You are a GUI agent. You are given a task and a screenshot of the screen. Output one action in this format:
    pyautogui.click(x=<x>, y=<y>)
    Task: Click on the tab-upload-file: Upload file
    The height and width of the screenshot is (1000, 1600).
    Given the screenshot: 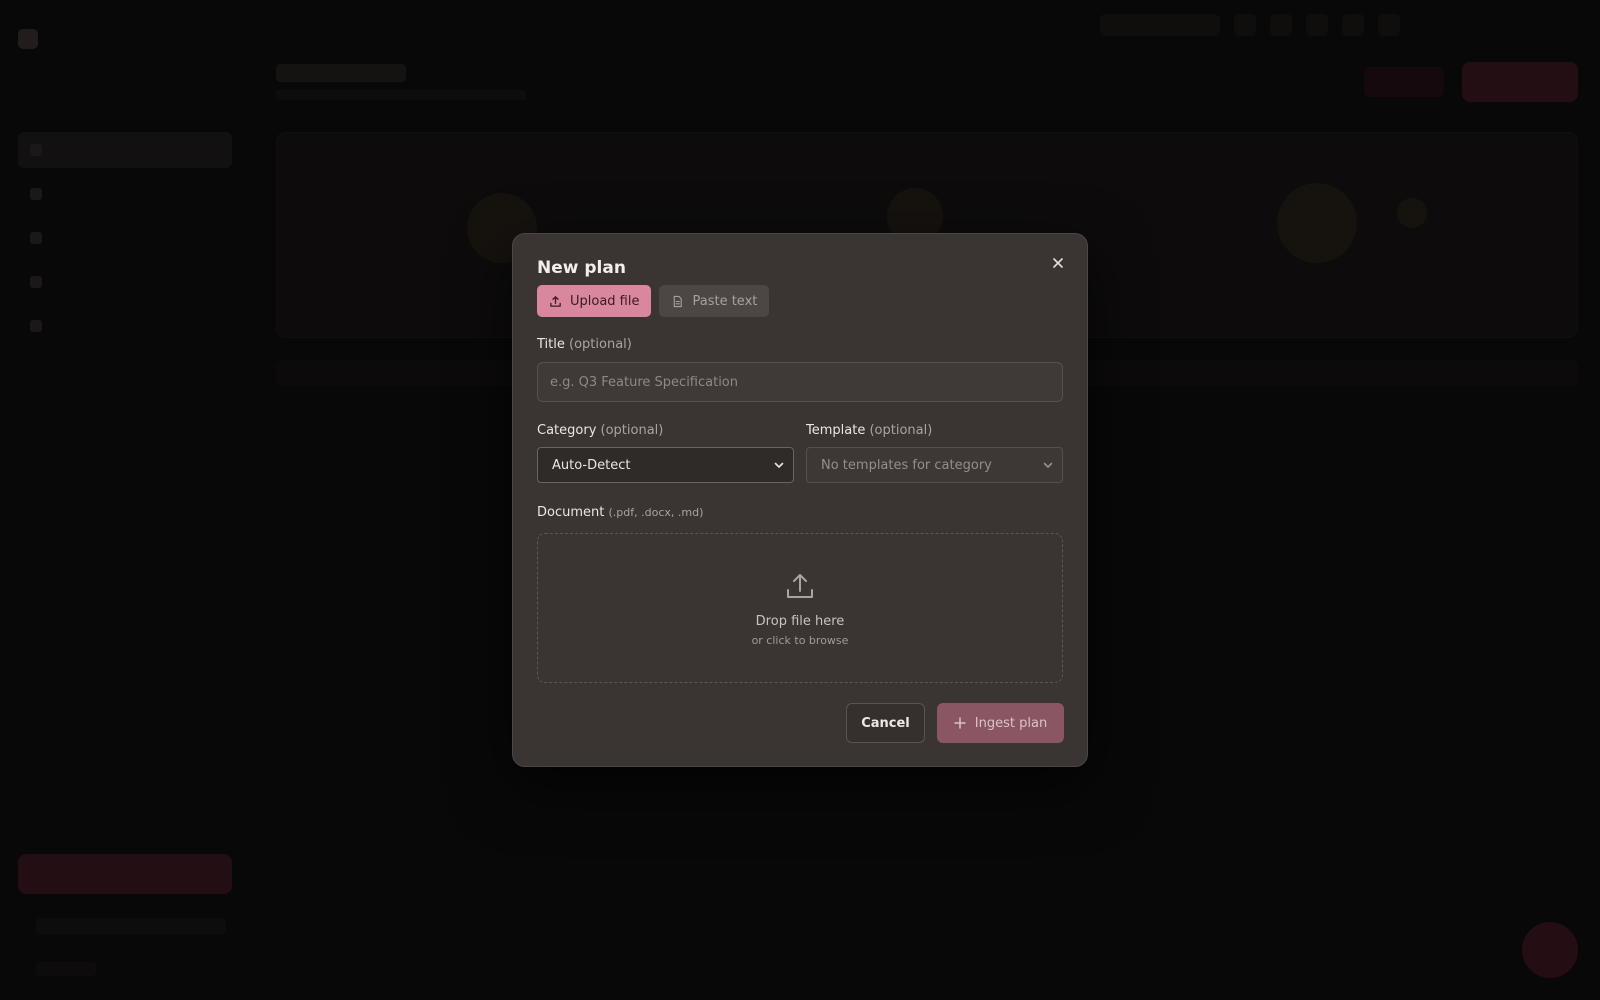 What is the action you would take?
    pyautogui.click(x=594, y=301)
    